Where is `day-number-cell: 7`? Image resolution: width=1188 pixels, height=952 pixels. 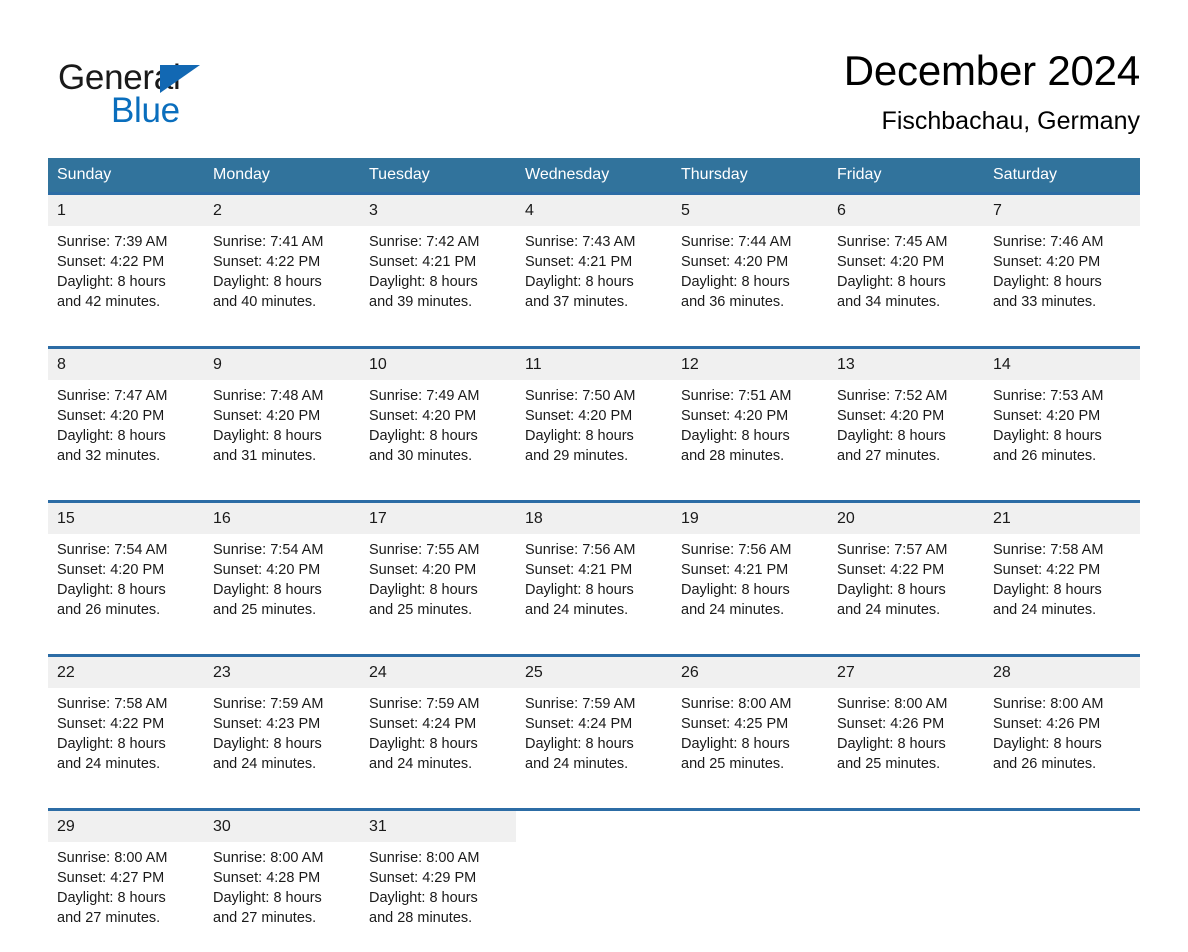 day-number-cell: 7 is located at coordinates (1062, 210).